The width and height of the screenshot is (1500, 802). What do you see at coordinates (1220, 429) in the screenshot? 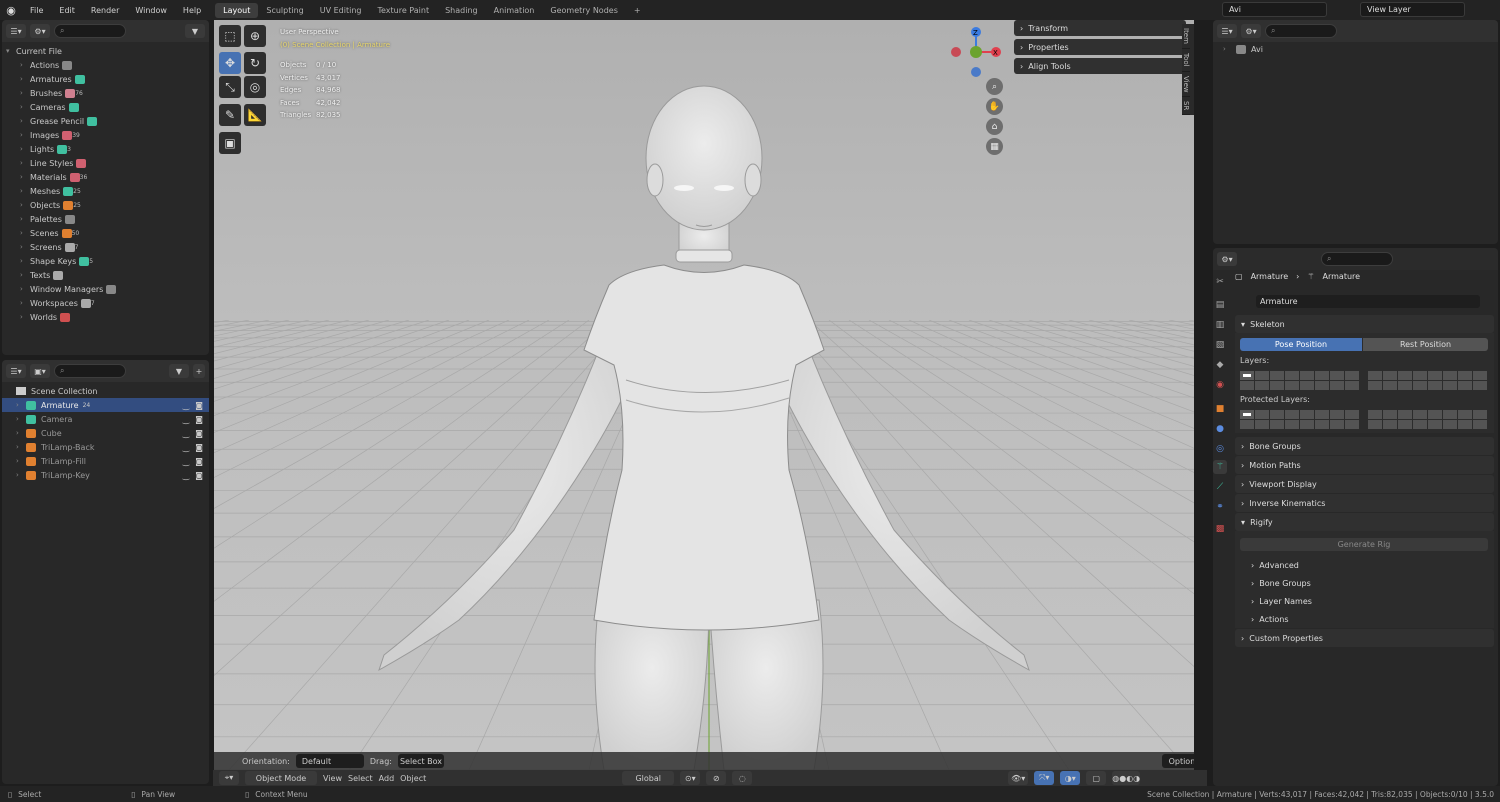
I see `modifiers-icon: ●` at bounding box center [1220, 429].